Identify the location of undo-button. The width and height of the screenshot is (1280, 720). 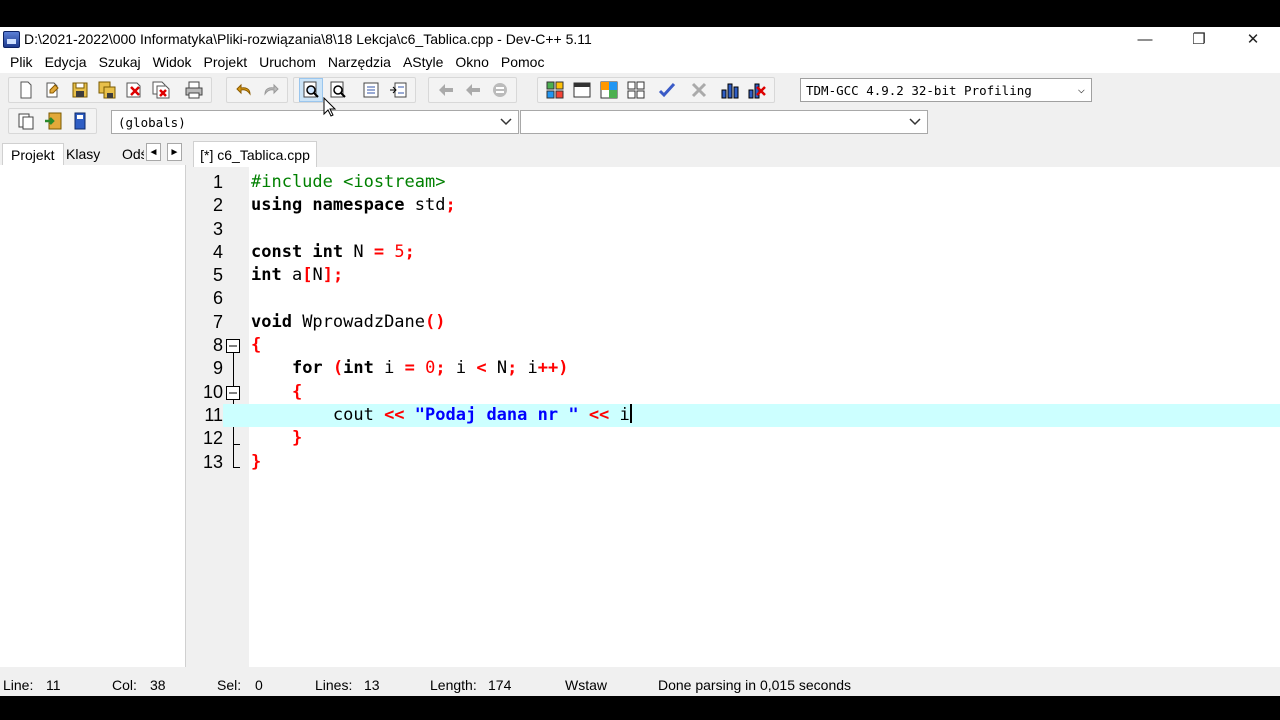
(244, 90).